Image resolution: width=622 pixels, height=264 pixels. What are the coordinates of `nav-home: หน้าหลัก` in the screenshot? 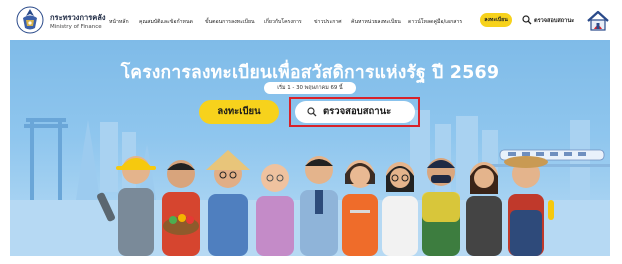 It's located at (119, 22).